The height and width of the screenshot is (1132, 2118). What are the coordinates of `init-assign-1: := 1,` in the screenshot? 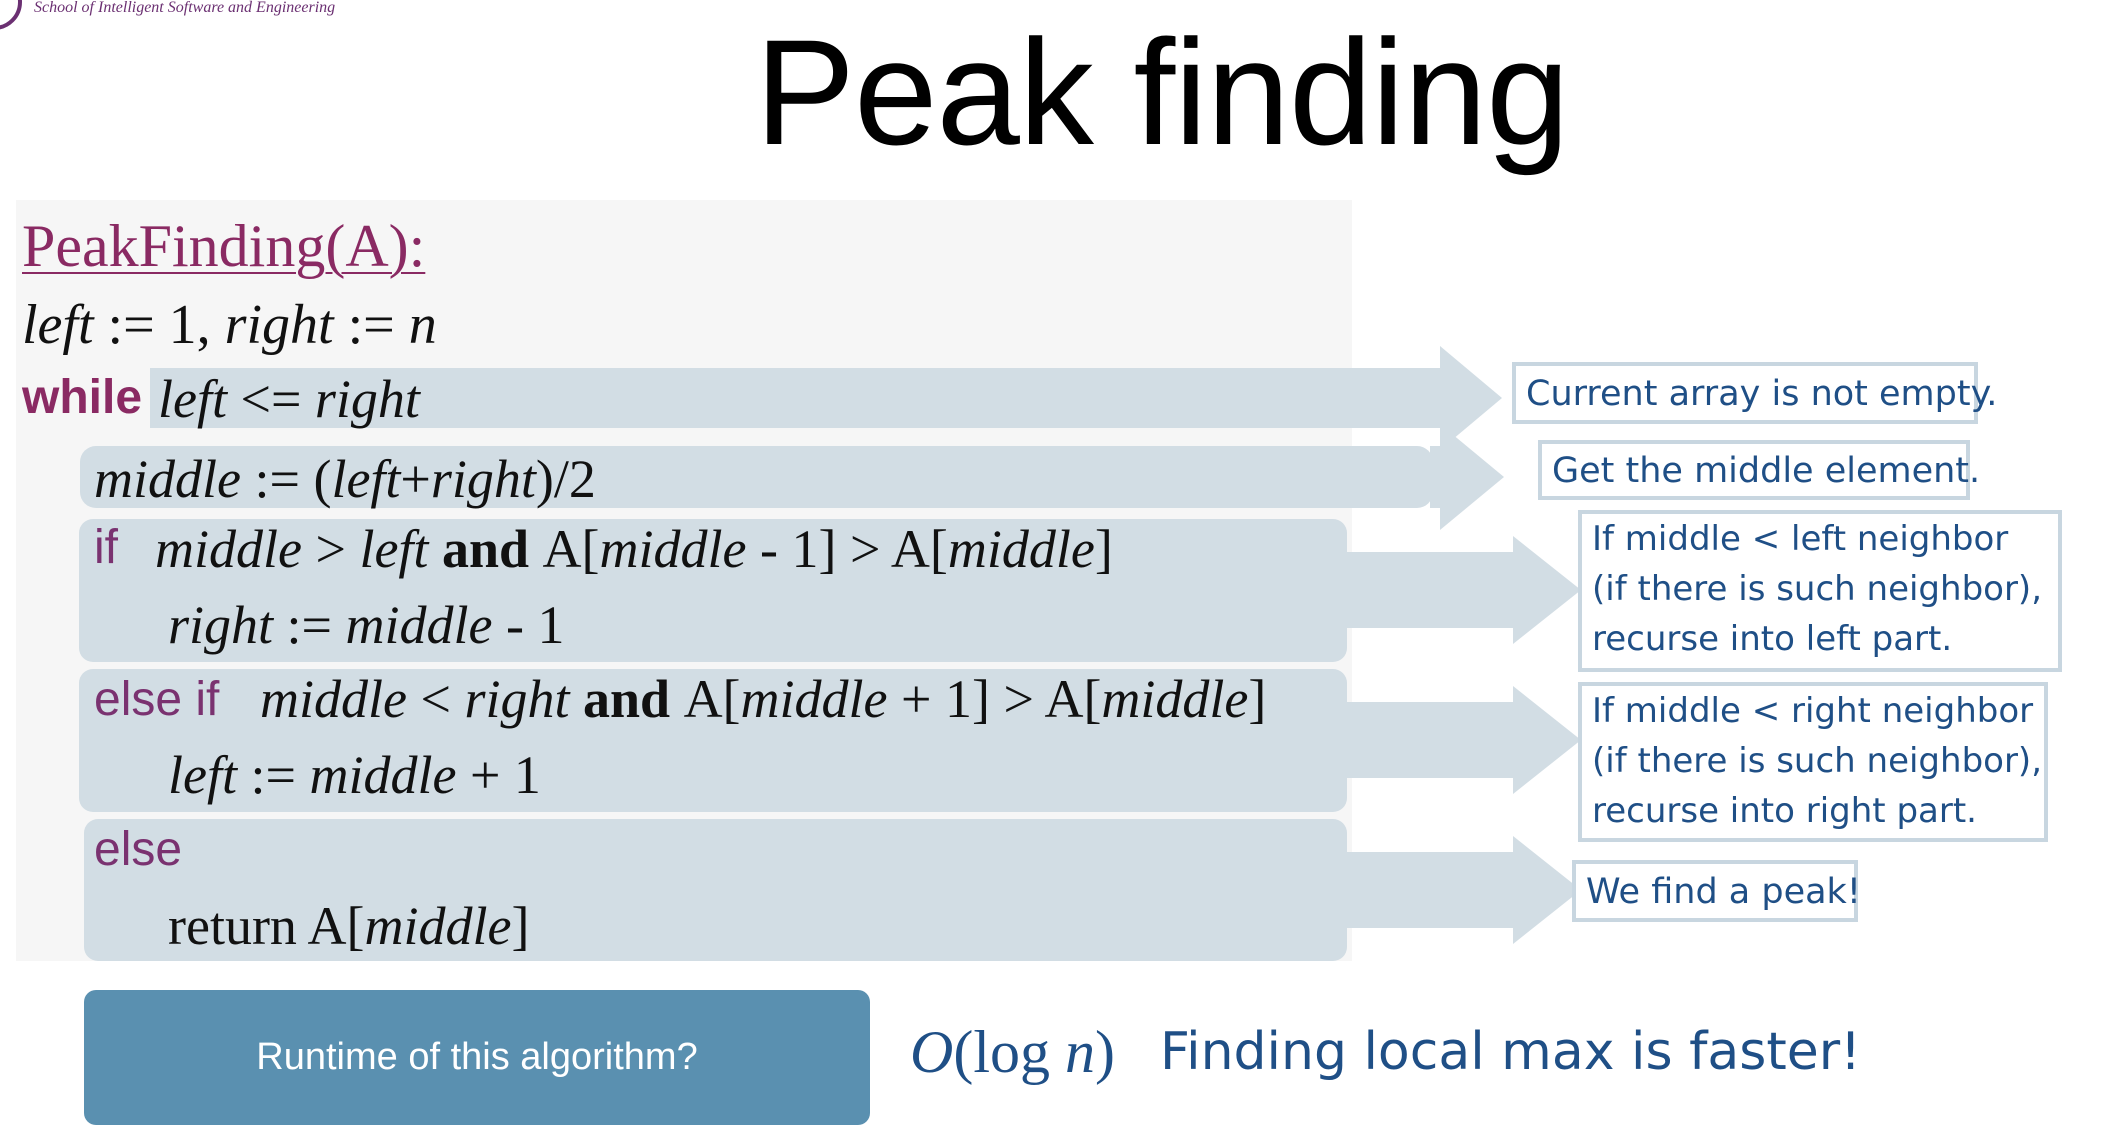 It's located at (159, 325).